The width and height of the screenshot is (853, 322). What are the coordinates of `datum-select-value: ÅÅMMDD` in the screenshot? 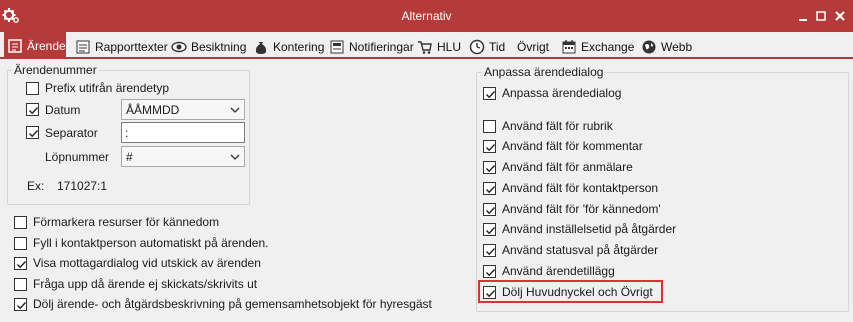 It's located at (153, 110).